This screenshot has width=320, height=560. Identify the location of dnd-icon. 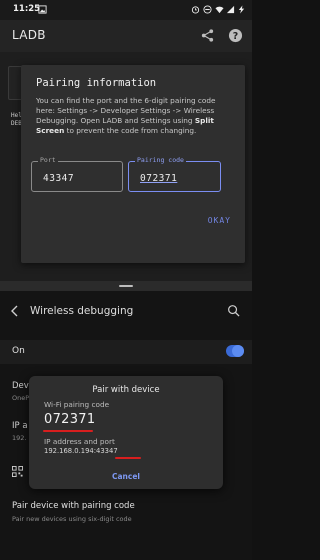
(207, 9).